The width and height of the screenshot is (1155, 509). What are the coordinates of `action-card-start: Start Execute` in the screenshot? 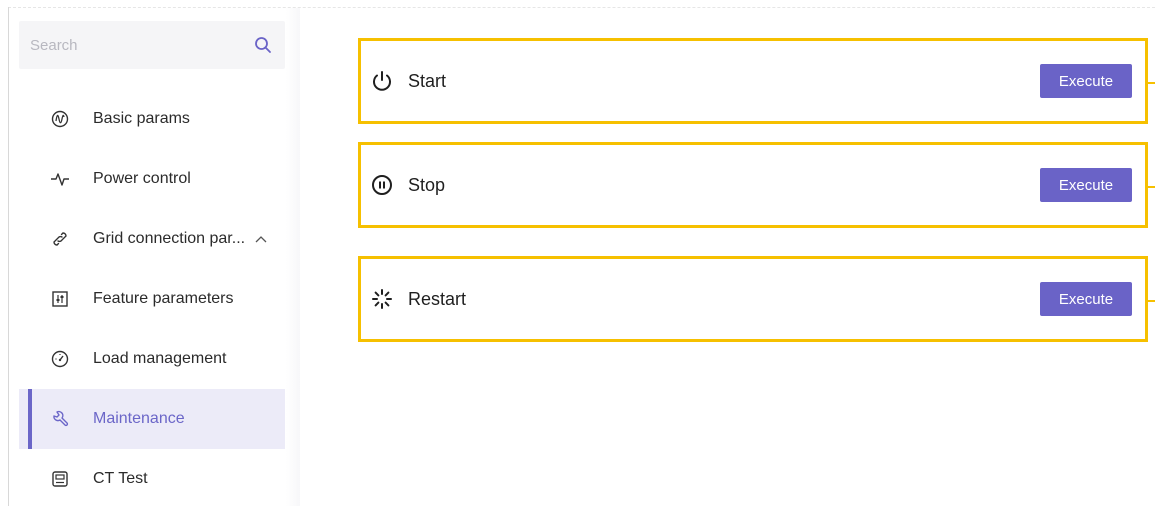 It's located at (756, 81).